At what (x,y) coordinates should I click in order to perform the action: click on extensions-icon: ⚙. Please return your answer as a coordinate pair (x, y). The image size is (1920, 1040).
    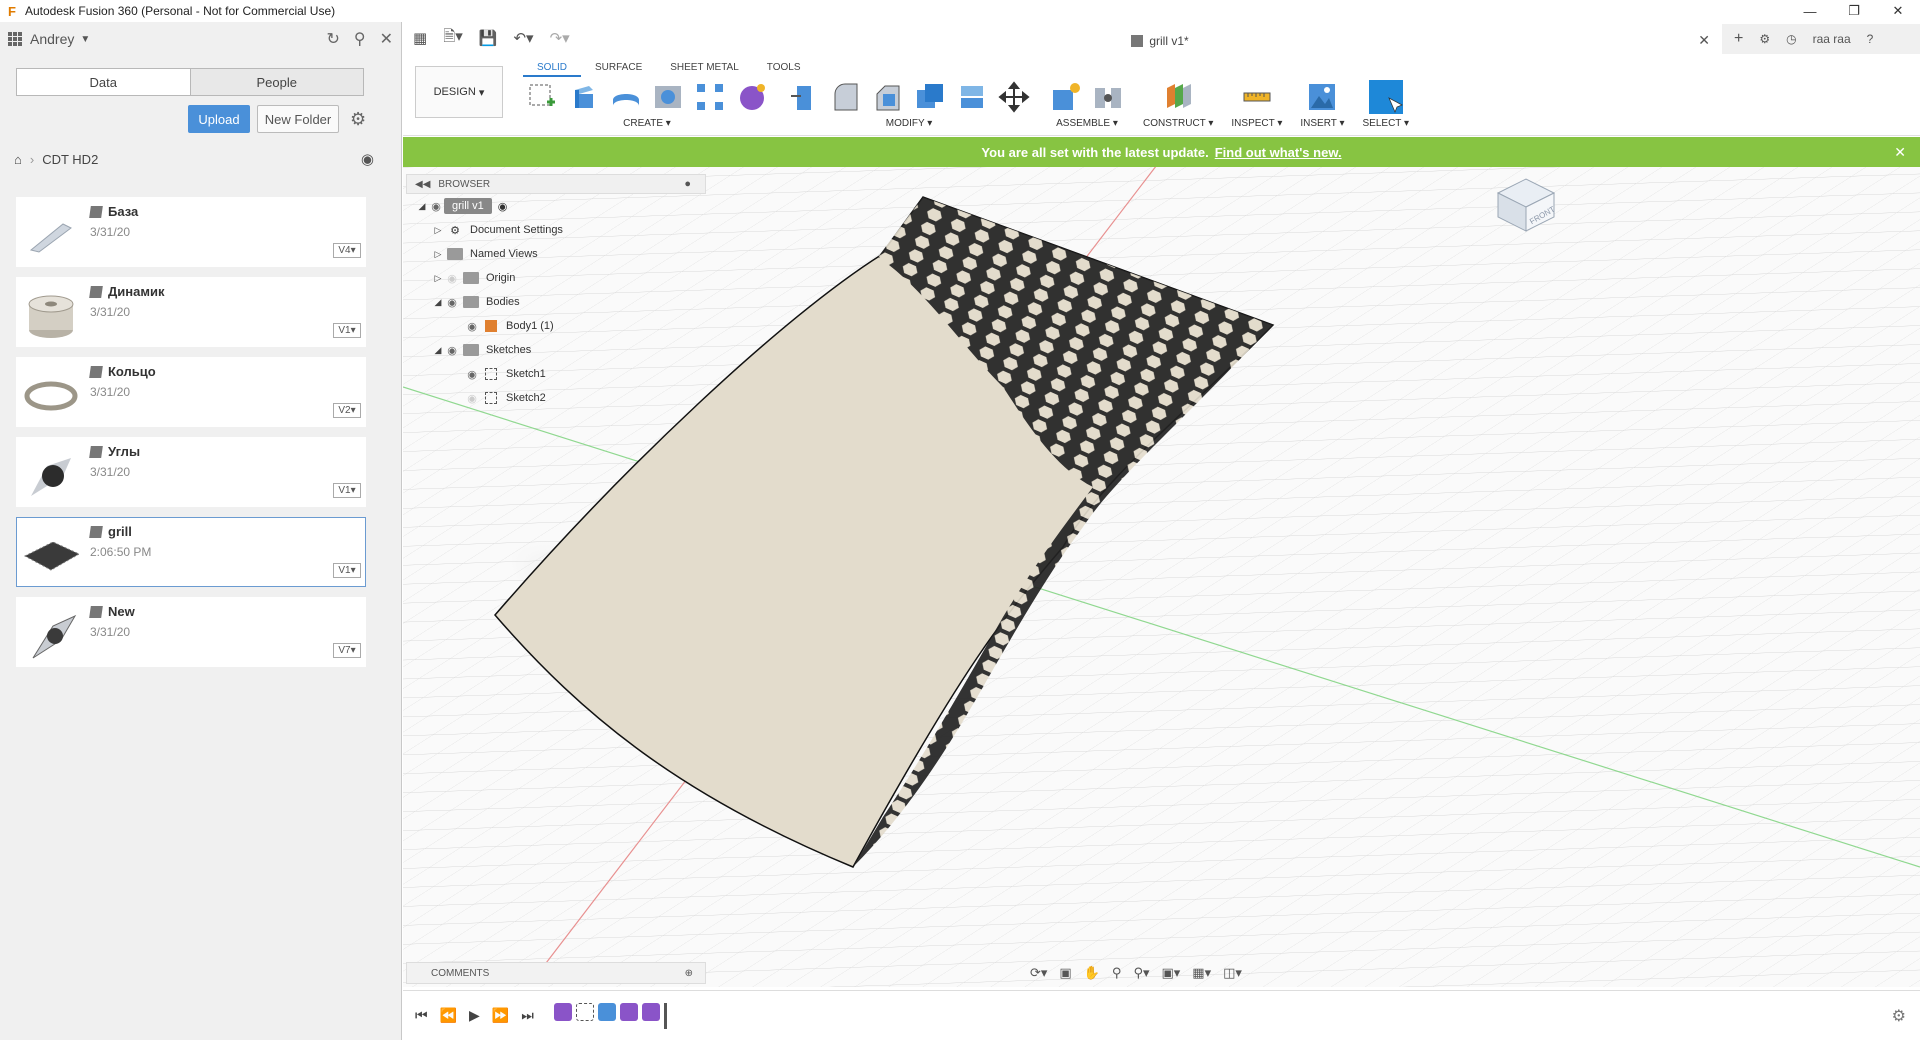
    Looking at the image, I should click on (1764, 39).